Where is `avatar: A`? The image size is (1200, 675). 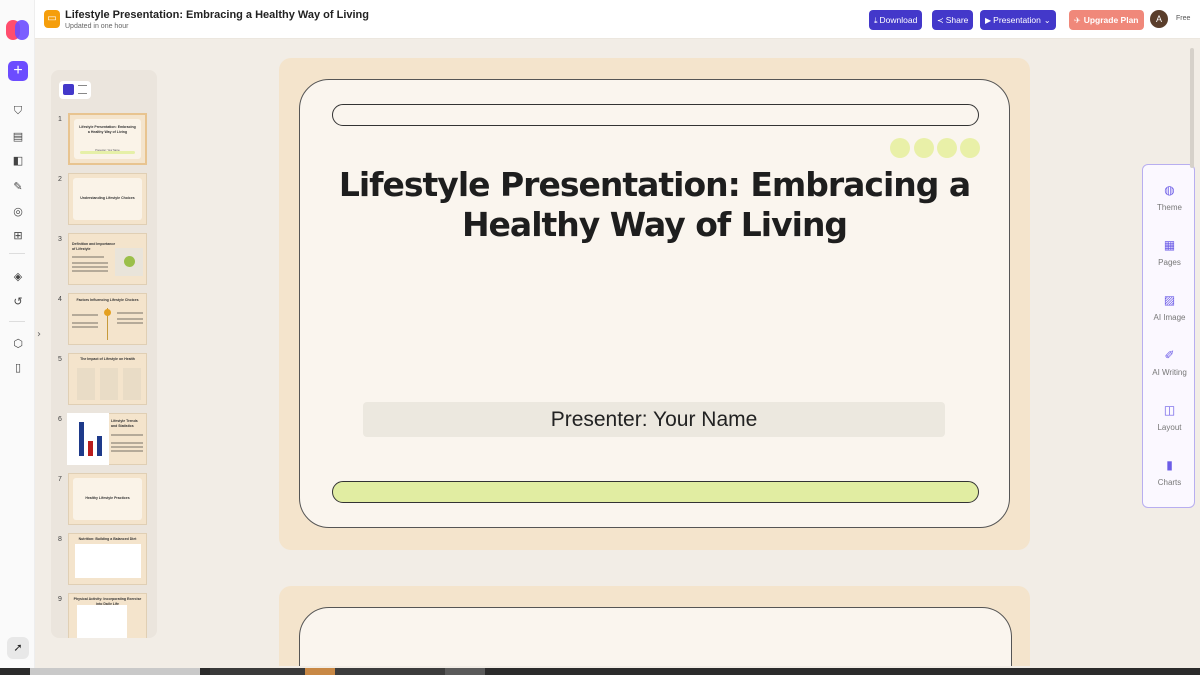
avatar: A is located at coordinates (1159, 19).